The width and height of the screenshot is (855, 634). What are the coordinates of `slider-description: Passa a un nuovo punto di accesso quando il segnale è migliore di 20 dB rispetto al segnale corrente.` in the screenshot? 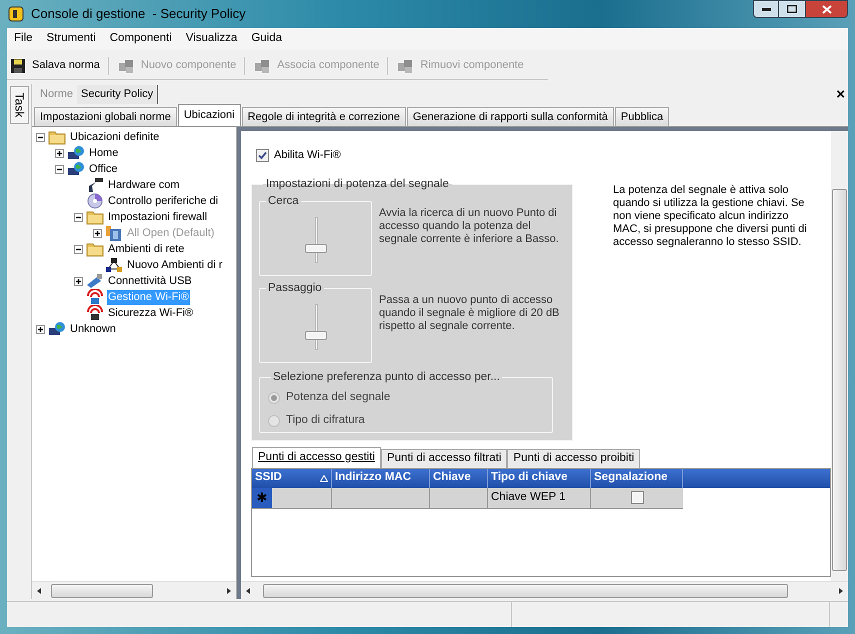 It's located at (469, 314).